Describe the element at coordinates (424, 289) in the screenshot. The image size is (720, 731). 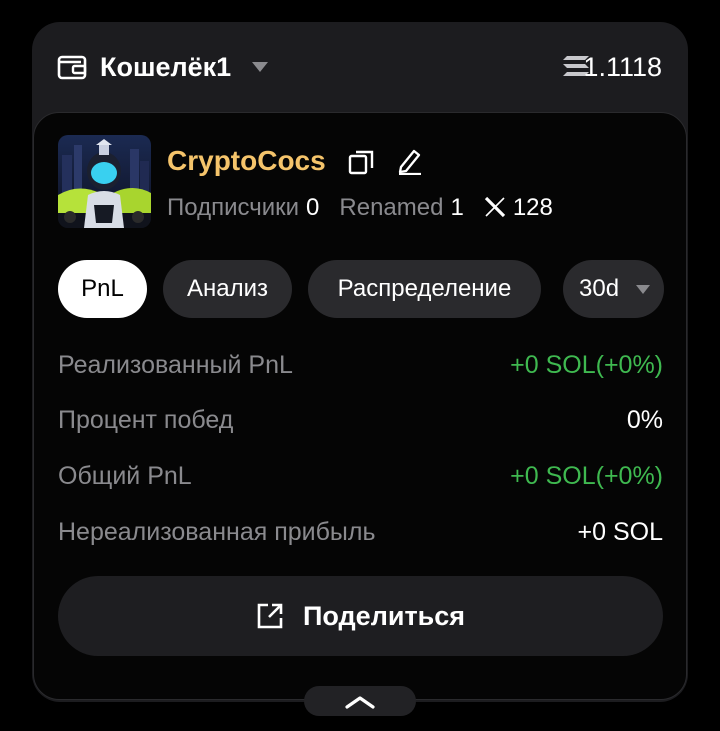
I see `tab-distribution: Распределение` at that location.